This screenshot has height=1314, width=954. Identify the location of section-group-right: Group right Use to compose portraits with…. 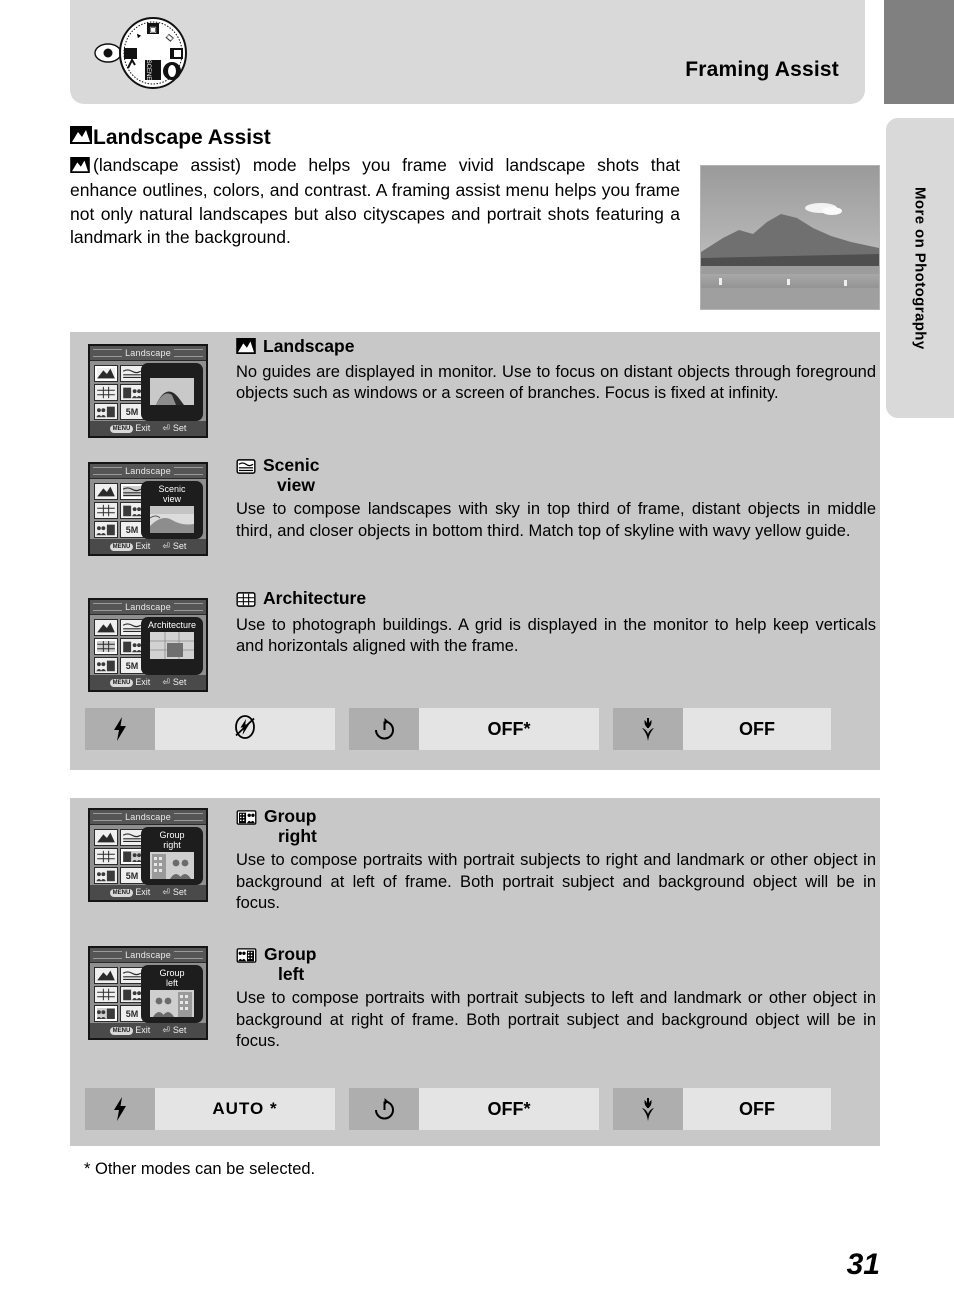
(556, 860).